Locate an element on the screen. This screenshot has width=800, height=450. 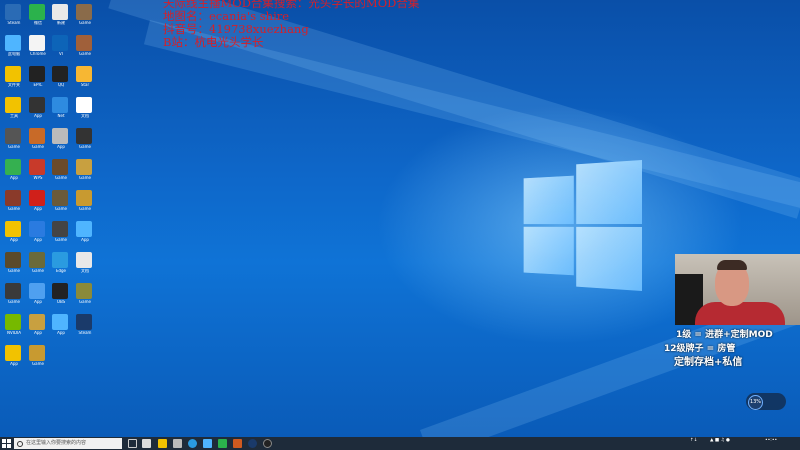
promo-line: 1级 = 进群+定制MOD is located at coordinates (716, 335).